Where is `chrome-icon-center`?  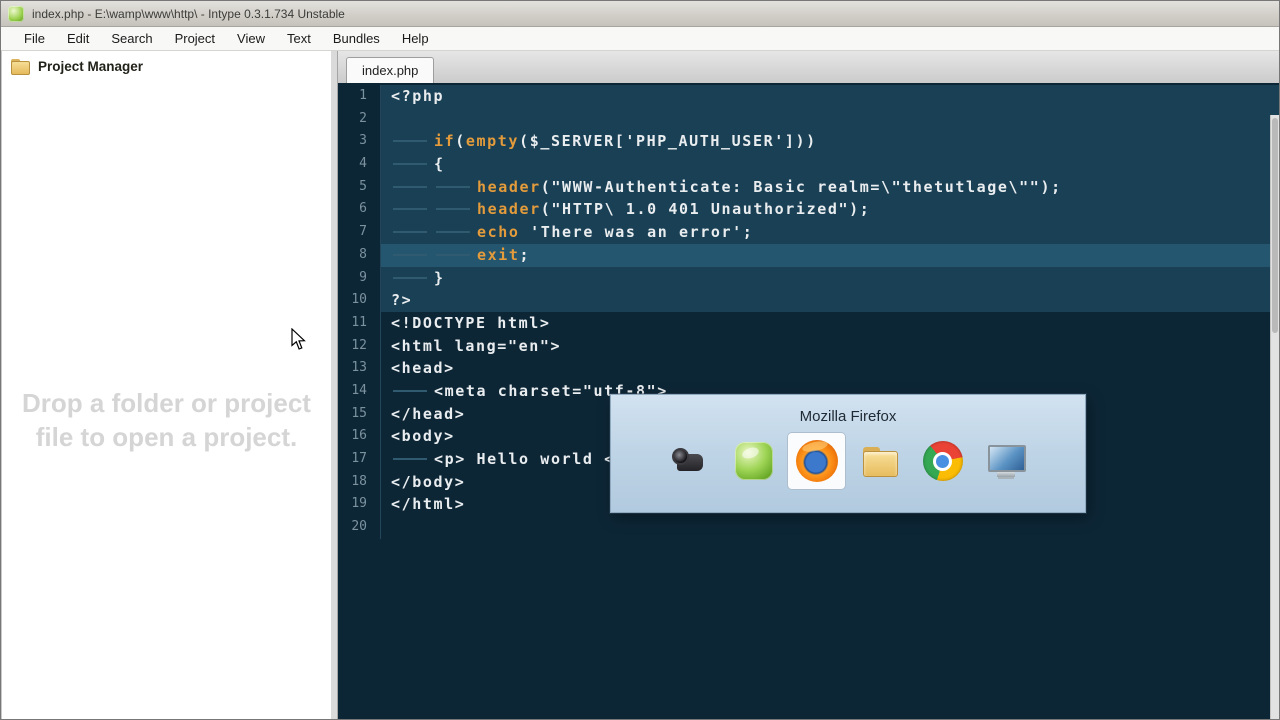
chrome-icon-center is located at coordinates (942, 461).